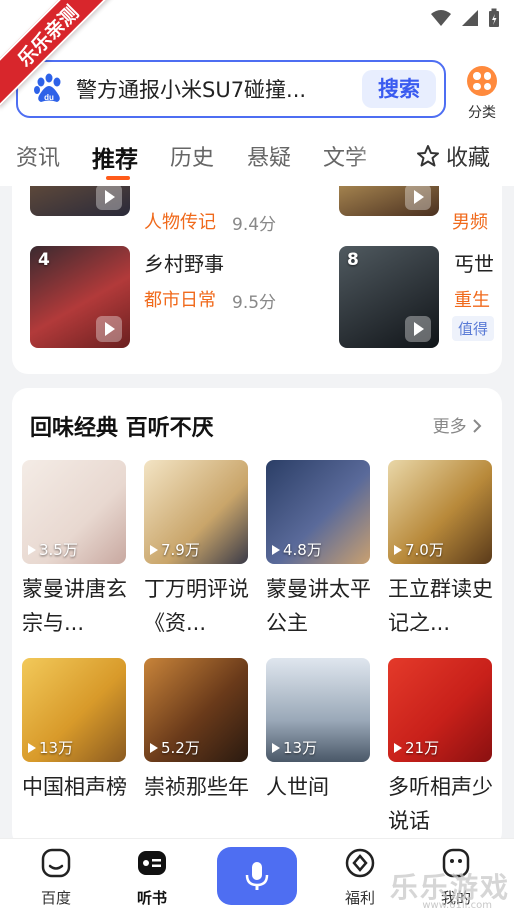 The width and height of the screenshot is (514, 915). Describe the element at coordinates (419, 549) in the screenshot. I see `play-count: 7.0万` at that location.